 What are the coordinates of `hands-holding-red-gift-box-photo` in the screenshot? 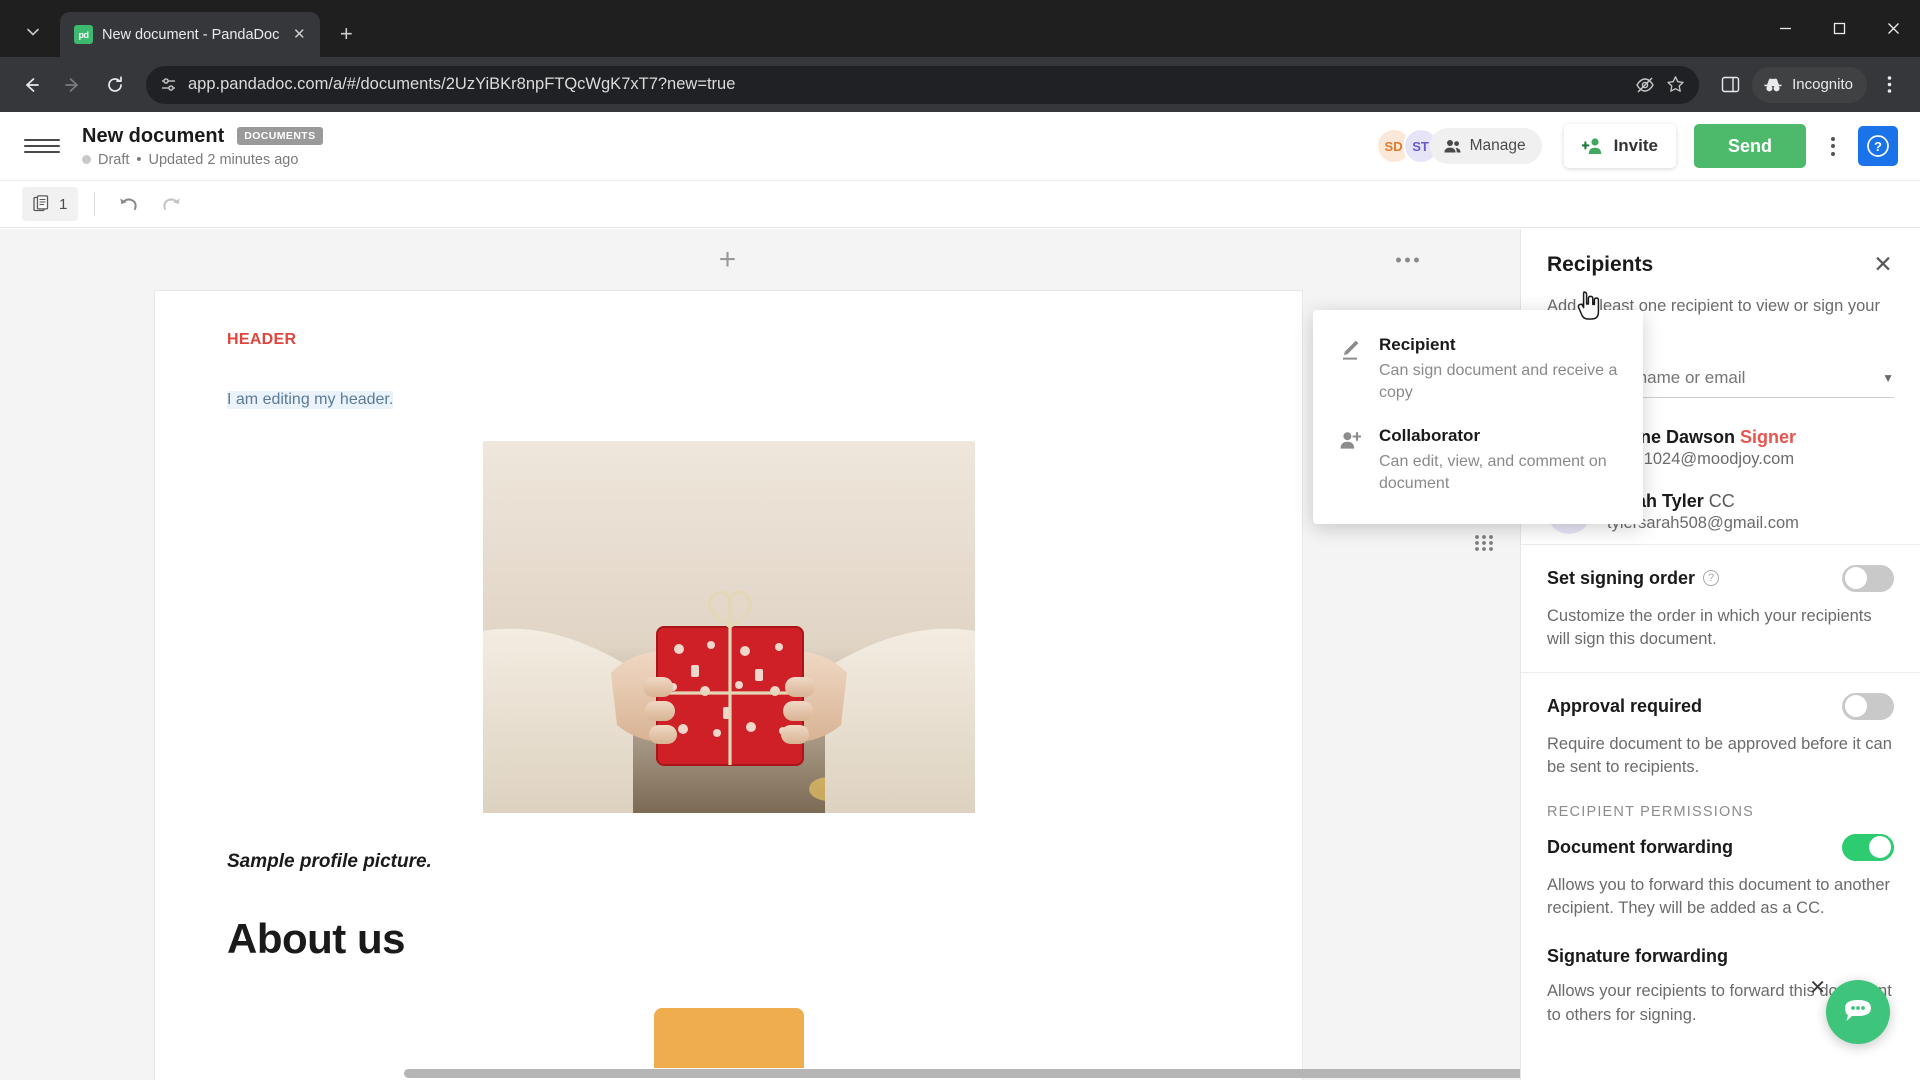 It's located at (728, 627).